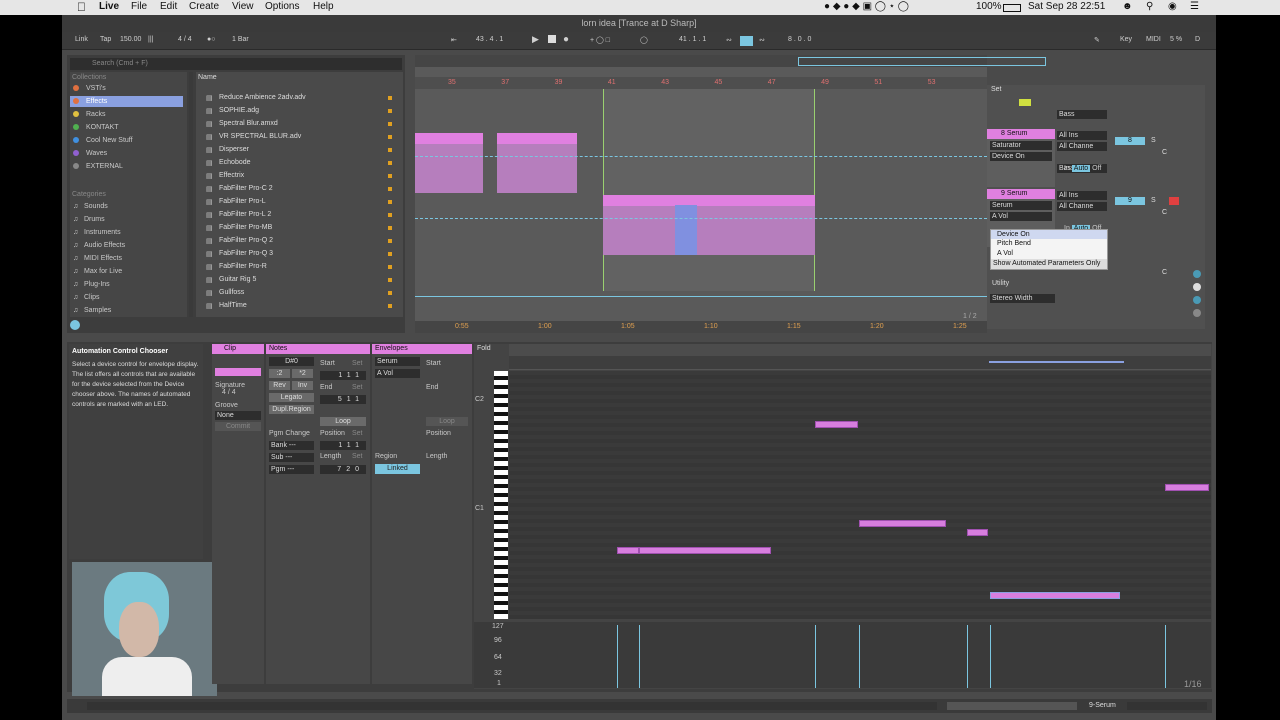 The image size is (1280, 720). I want to click on track-9-solo: S, so click(1153, 200).